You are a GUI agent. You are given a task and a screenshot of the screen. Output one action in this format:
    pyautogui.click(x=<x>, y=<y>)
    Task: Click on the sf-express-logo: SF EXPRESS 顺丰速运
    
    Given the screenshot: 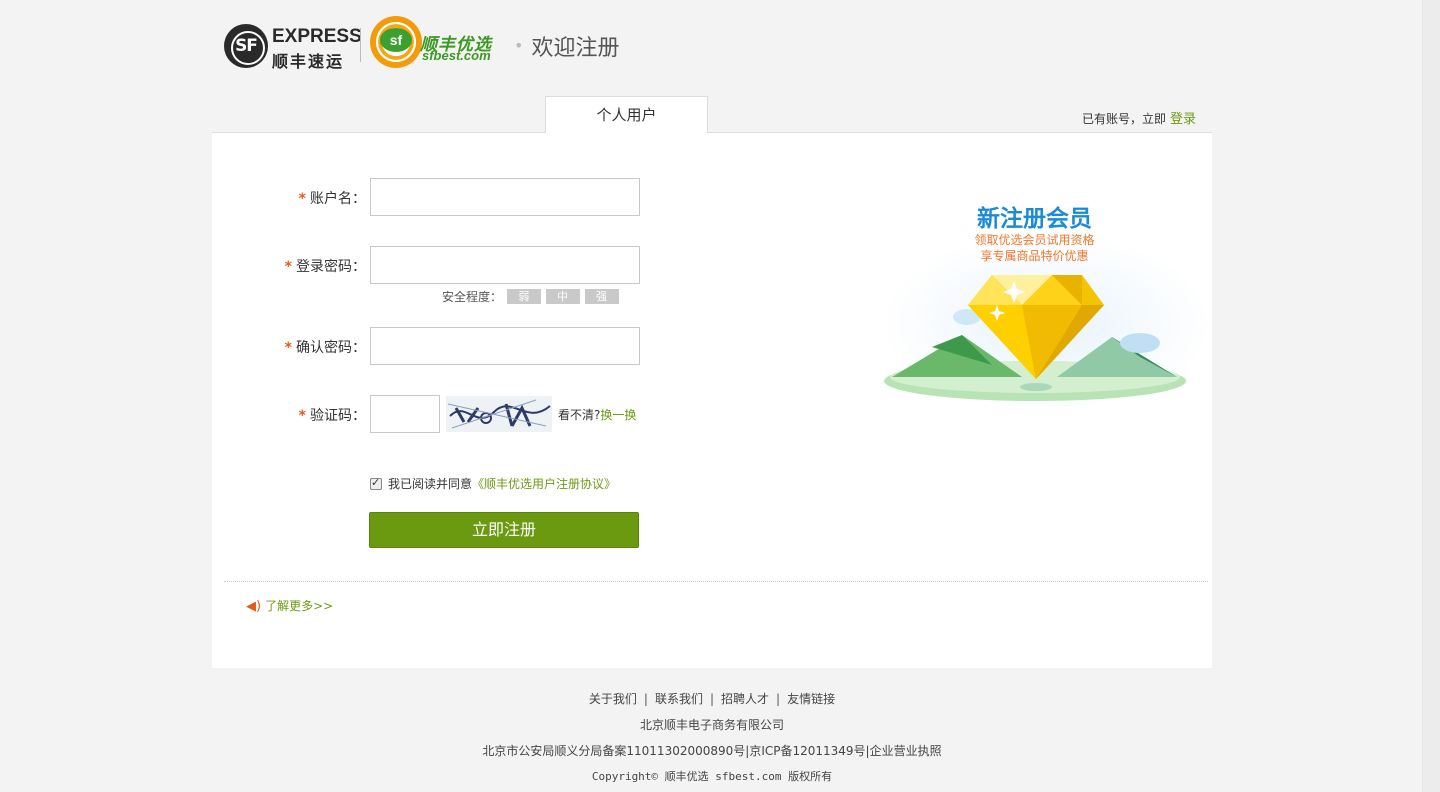 What is the action you would take?
    pyautogui.click(x=293, y=47)
    